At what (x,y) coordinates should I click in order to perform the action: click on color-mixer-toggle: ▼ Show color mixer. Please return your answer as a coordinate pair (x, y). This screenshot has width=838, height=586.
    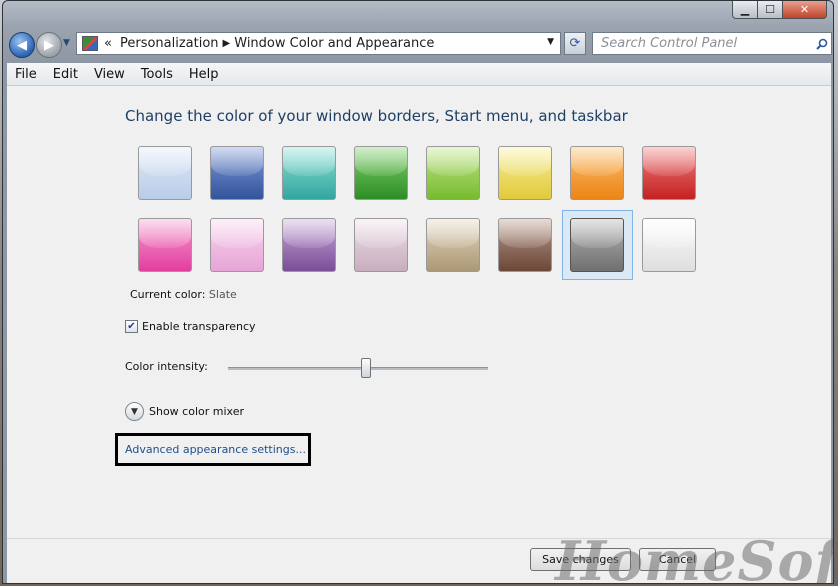
    Looking at the image, I should click on (184, 411).